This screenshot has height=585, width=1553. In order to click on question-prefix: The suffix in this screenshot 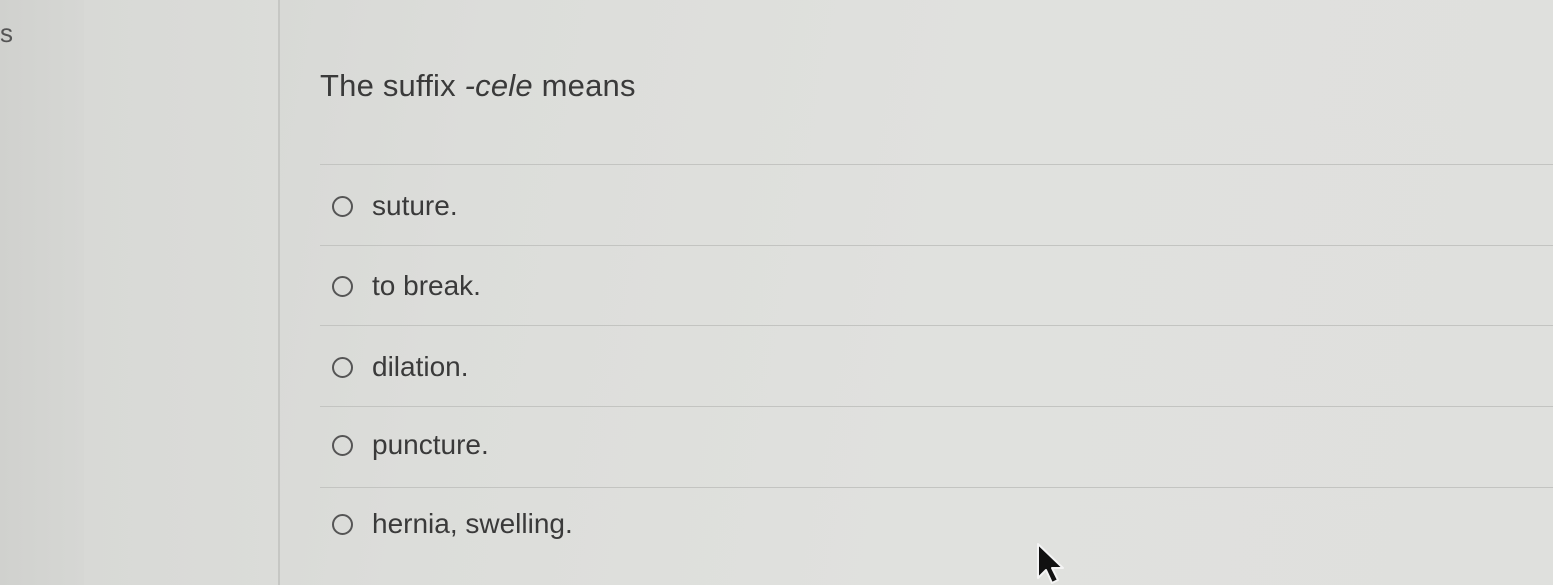, I will do `click(392, 85)`.